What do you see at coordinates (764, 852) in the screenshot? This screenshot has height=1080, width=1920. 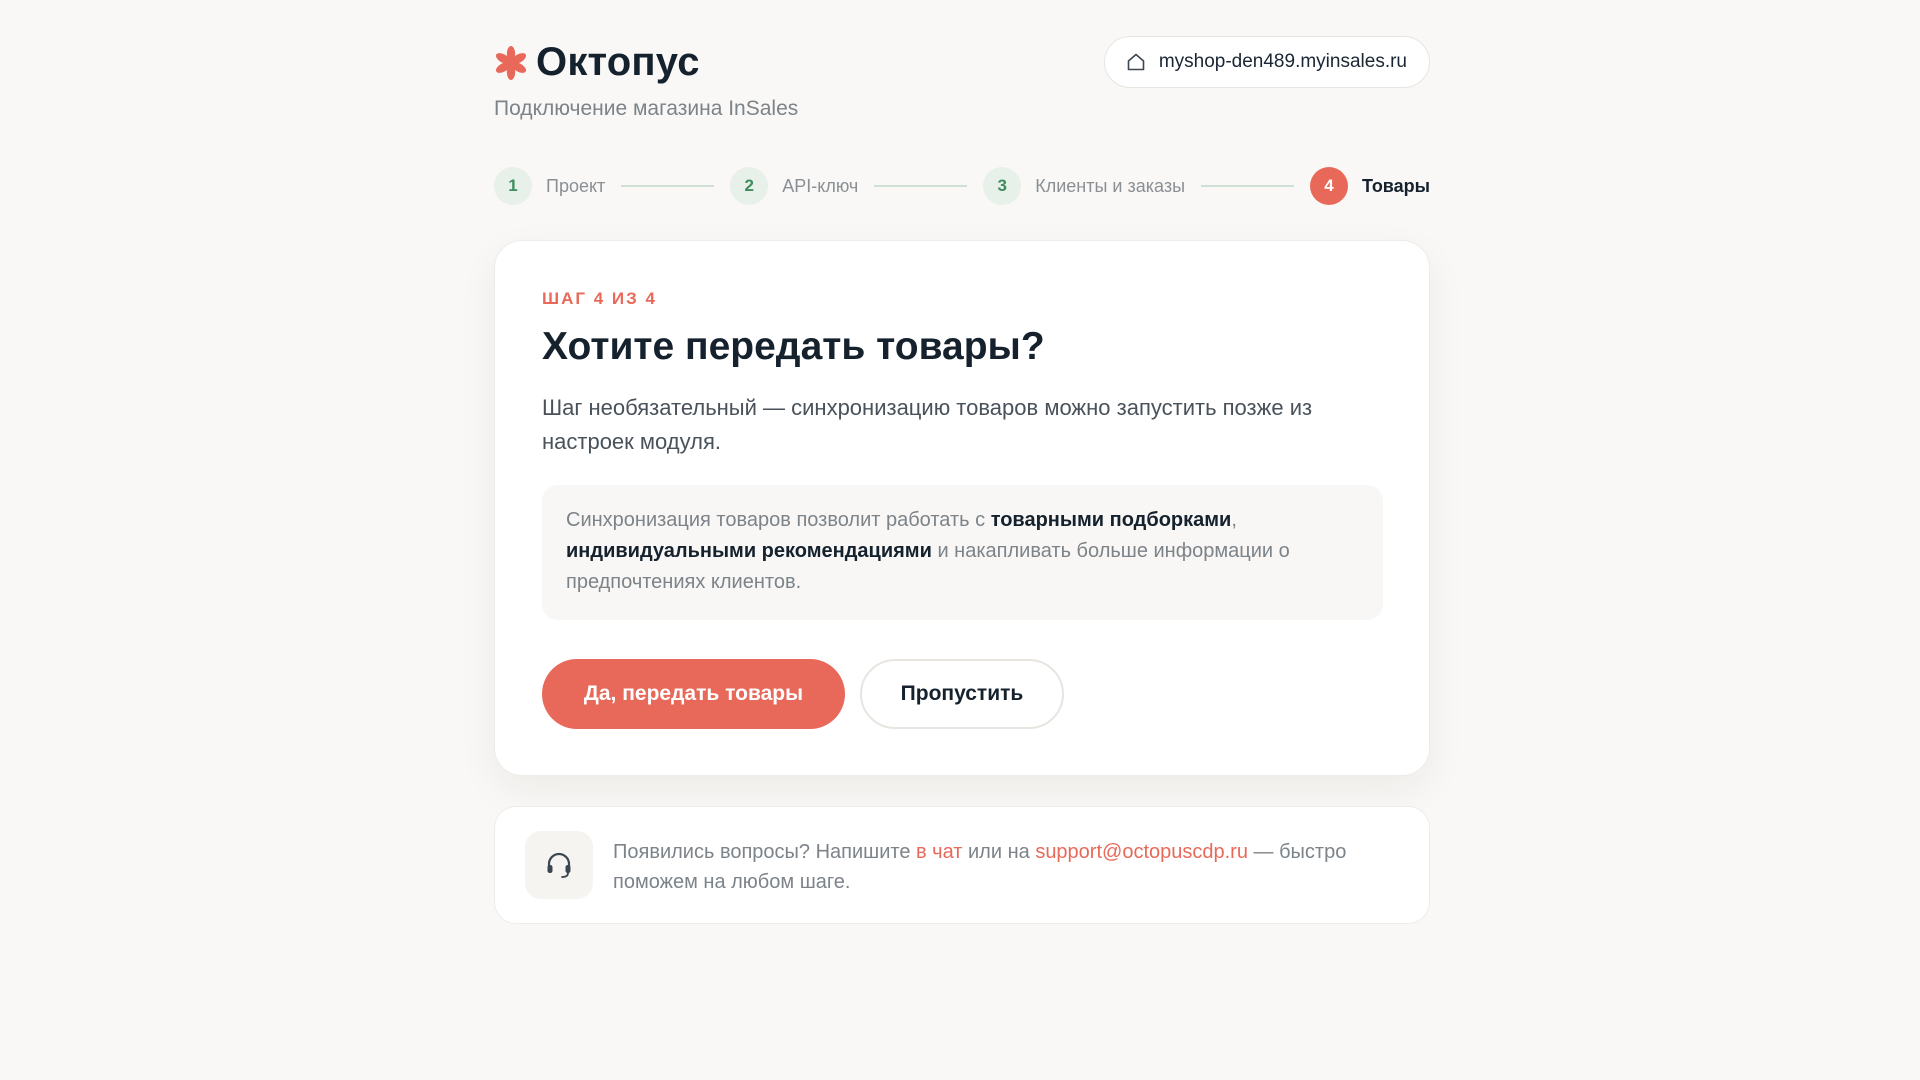 I see `help-text-part: Появились вопросы? Напишите` at bounding box center [764, 852].